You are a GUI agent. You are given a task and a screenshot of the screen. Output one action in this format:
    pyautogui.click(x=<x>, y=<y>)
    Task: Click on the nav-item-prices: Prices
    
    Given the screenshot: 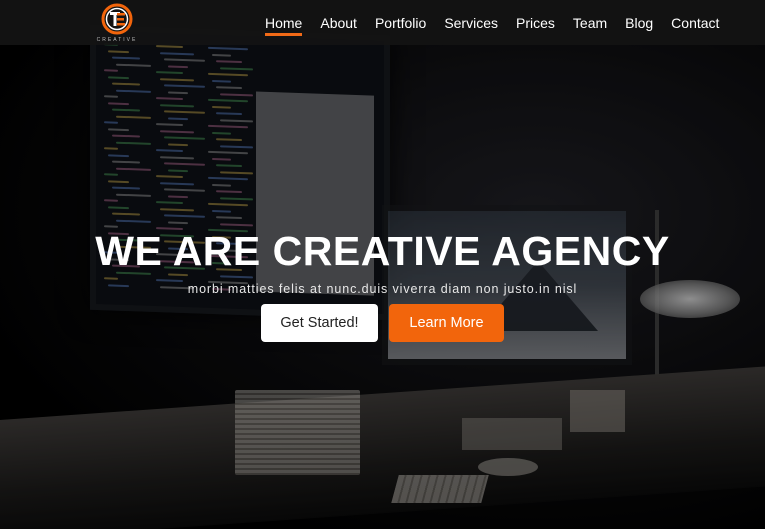 What is the action you would take?
    pyautogui.click(x=535, y=23)
    